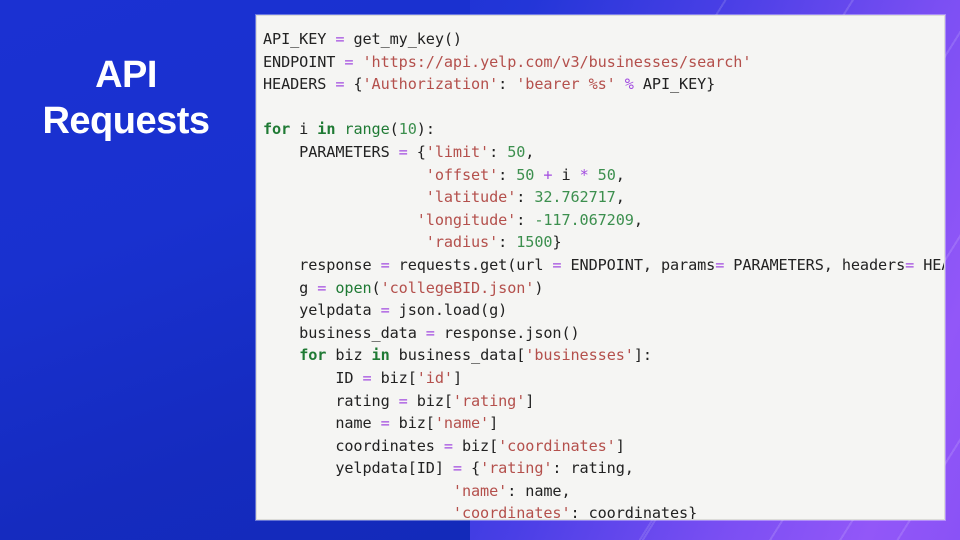 The image size is (960, 540). I want to click on code-token: 'offset', so click(462, 174).